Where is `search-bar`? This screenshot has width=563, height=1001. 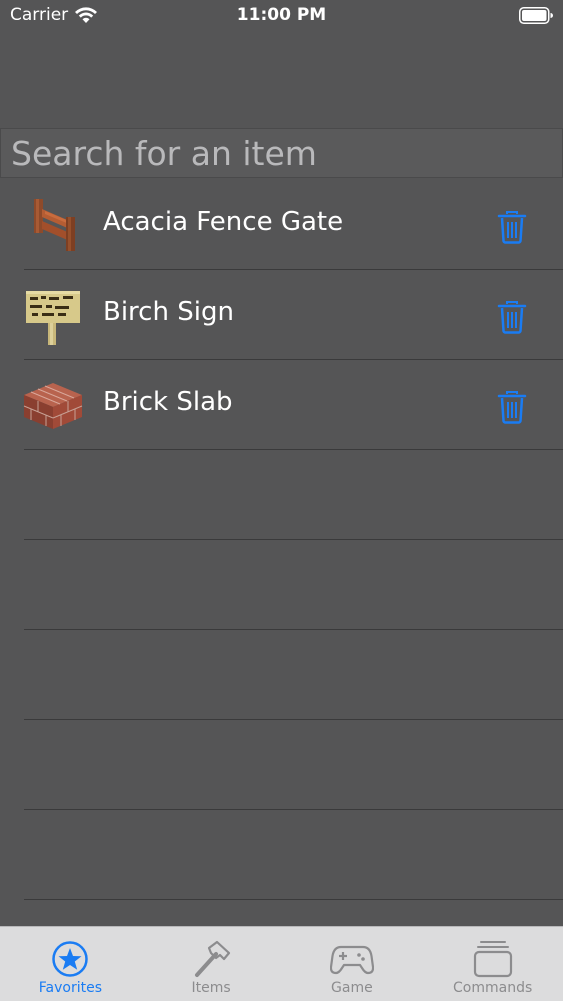
search-bar is located at coordinates (281, 153).